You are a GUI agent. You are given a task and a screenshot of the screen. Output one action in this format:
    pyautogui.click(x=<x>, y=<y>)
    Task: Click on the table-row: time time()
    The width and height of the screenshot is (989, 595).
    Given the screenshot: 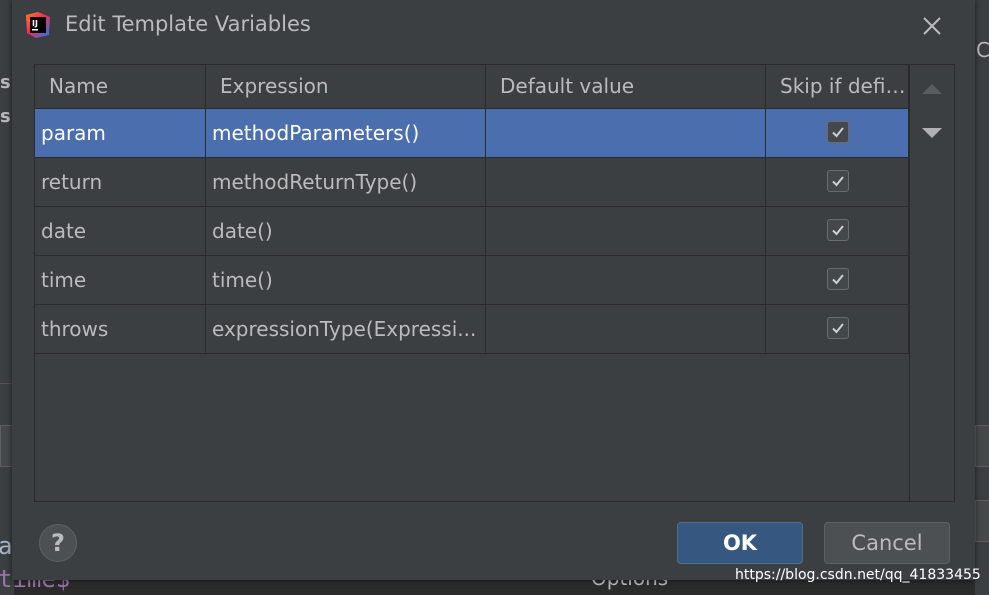 What is the action you would take?
    pyautogui.click(x=472, y=280)
    